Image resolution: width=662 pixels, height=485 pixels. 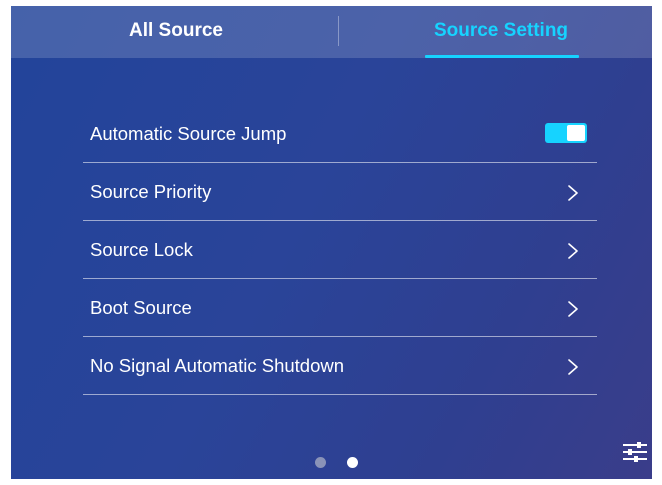 I want to click on active-tab-indicator, so click(x=502, y=56).